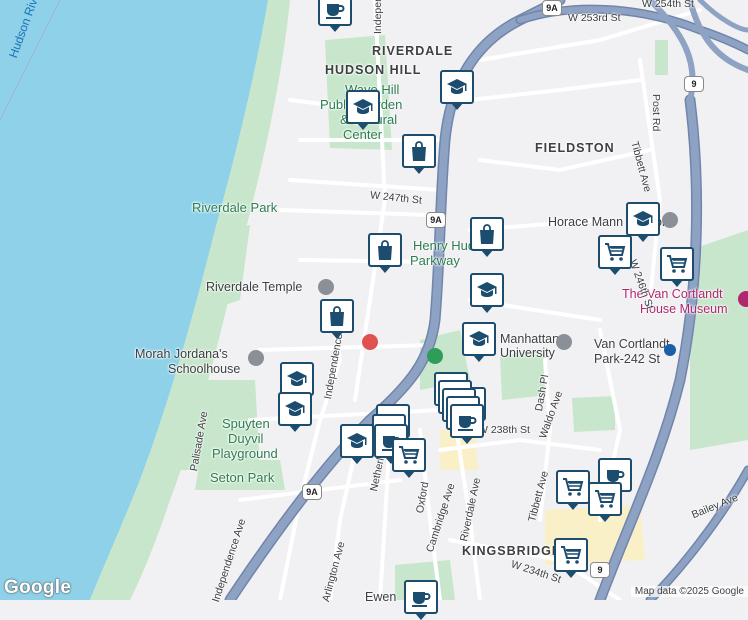 The width and height of the screenshot is (748, 620). I want to click on van-cortlandt-park-label-2: Park-242 St, so click(627, 359).